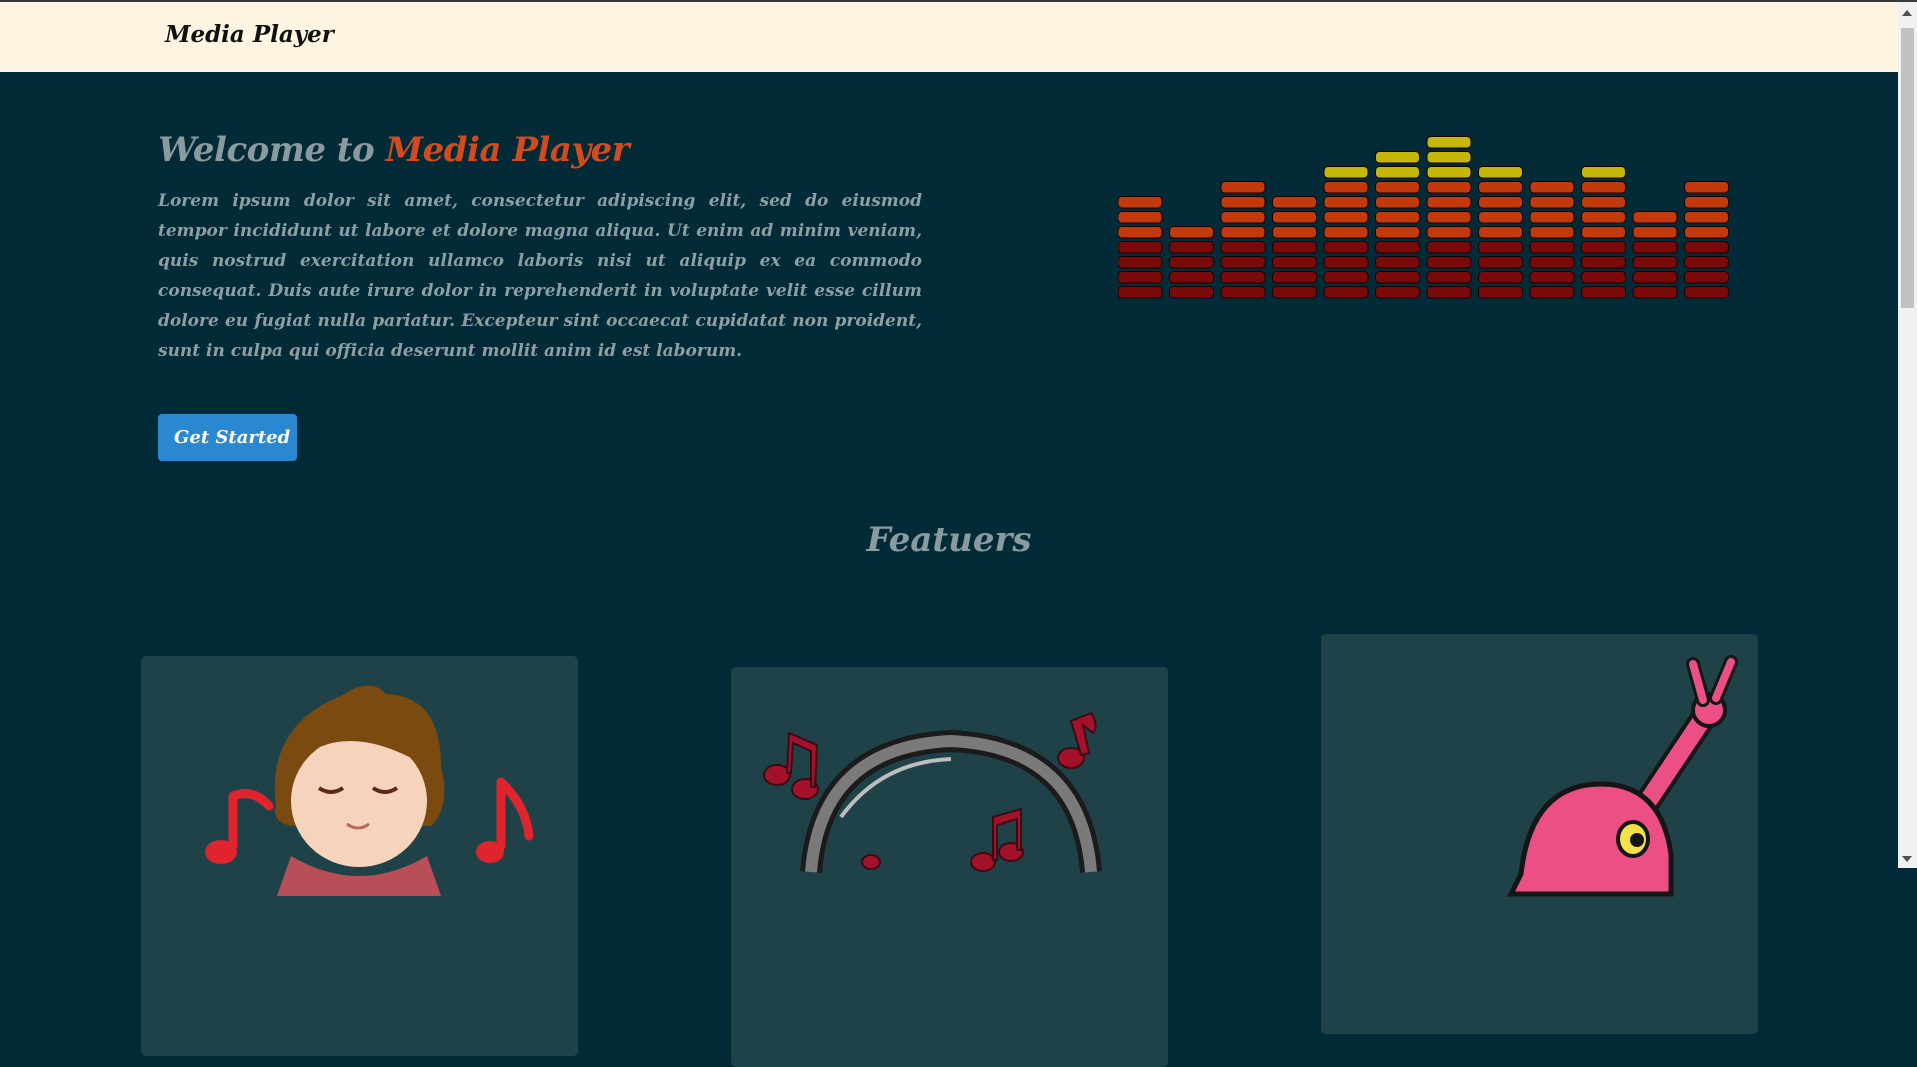 The height and width of the screenshot is (1067, 1917). I want to click on get-started-button: Get Started, so click(227, 437).